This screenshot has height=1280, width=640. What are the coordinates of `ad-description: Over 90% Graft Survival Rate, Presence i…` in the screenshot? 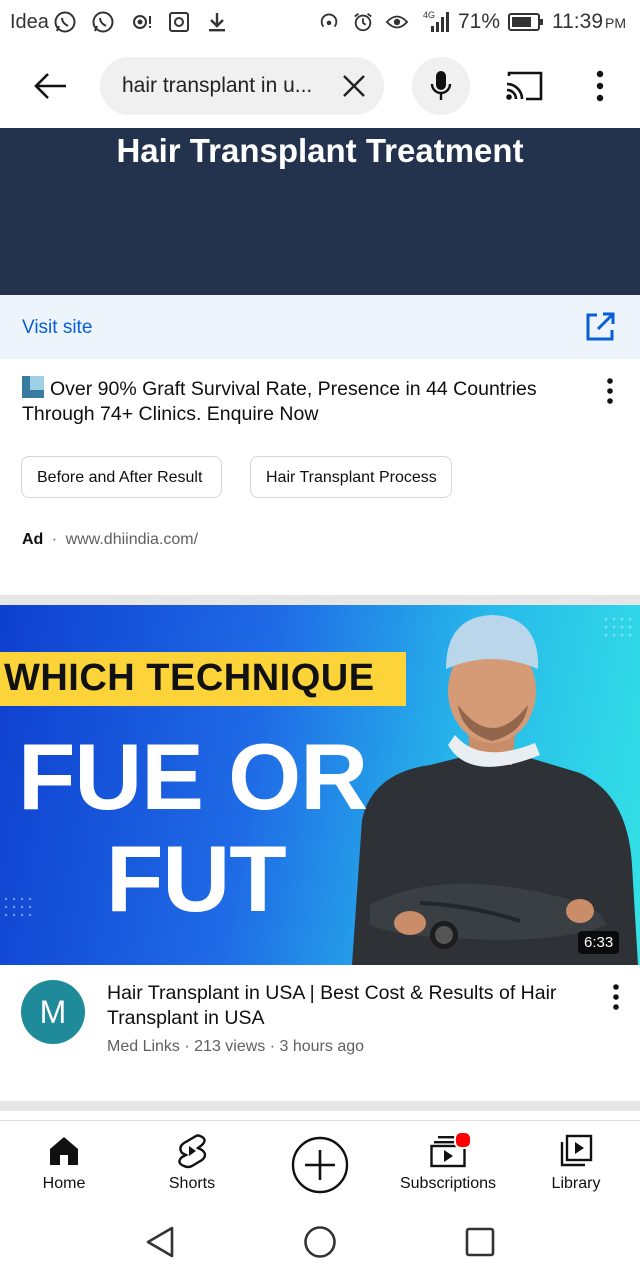 It's located at (302, 401).